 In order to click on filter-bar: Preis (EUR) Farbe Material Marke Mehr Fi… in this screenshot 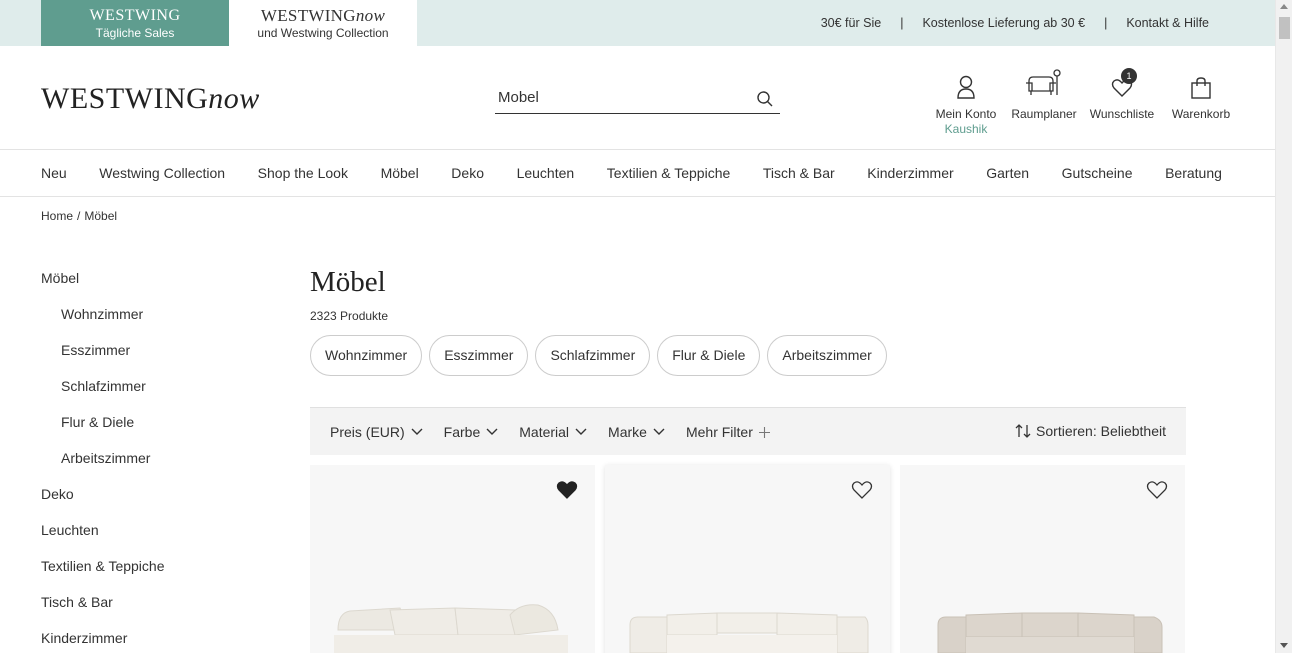, I will do `click(748, 431)`.